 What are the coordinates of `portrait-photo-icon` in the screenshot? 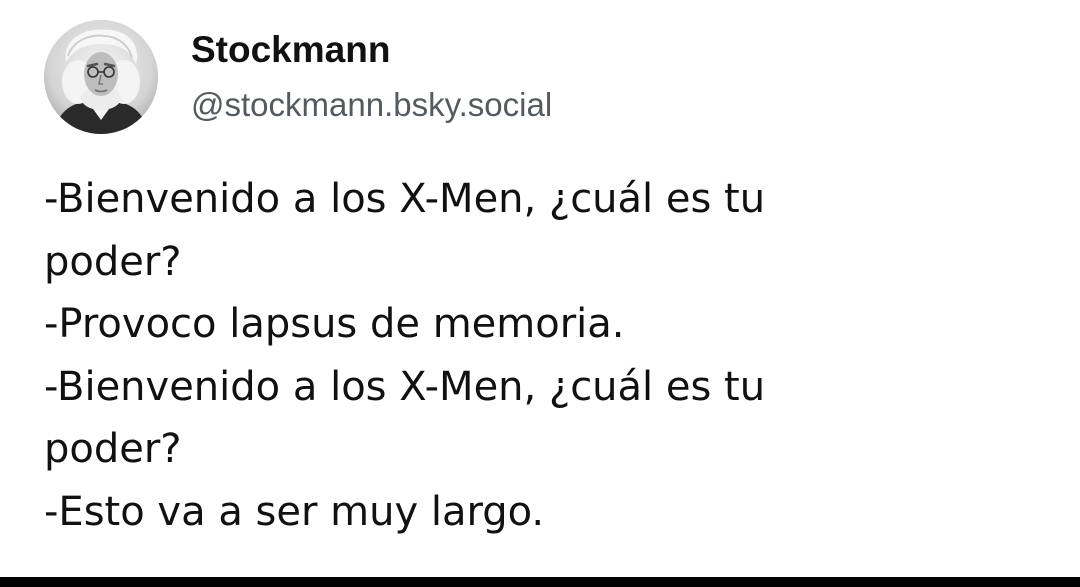 It's located at (101, 77).